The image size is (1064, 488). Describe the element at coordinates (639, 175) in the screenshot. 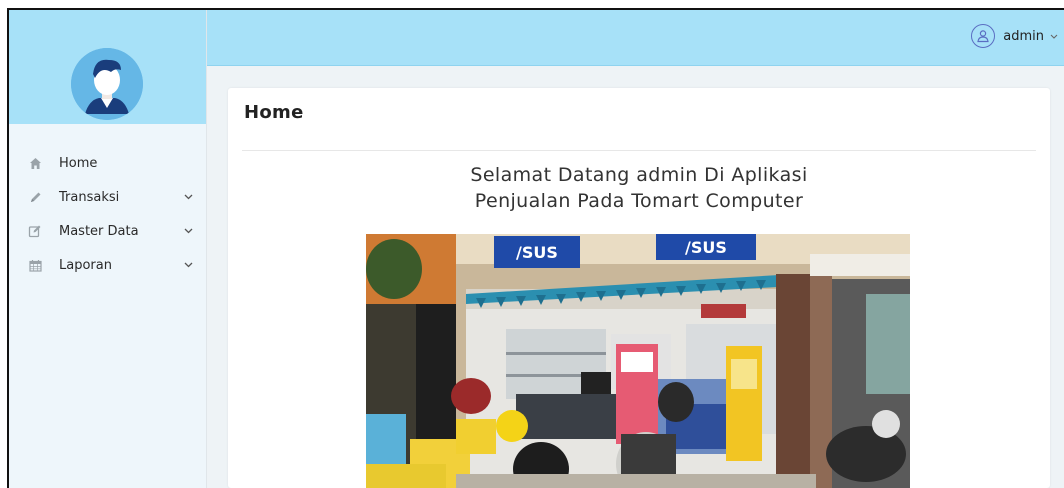

I see `welcome-line-1: Selamat Datang admin Di Aplikasi` at that location.